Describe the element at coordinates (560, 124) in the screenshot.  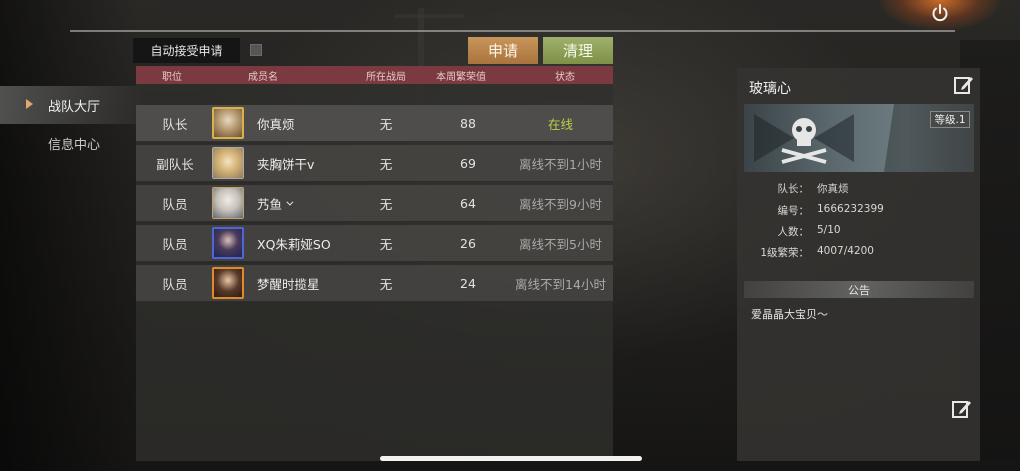
I see `member-status: 在线` at that location.